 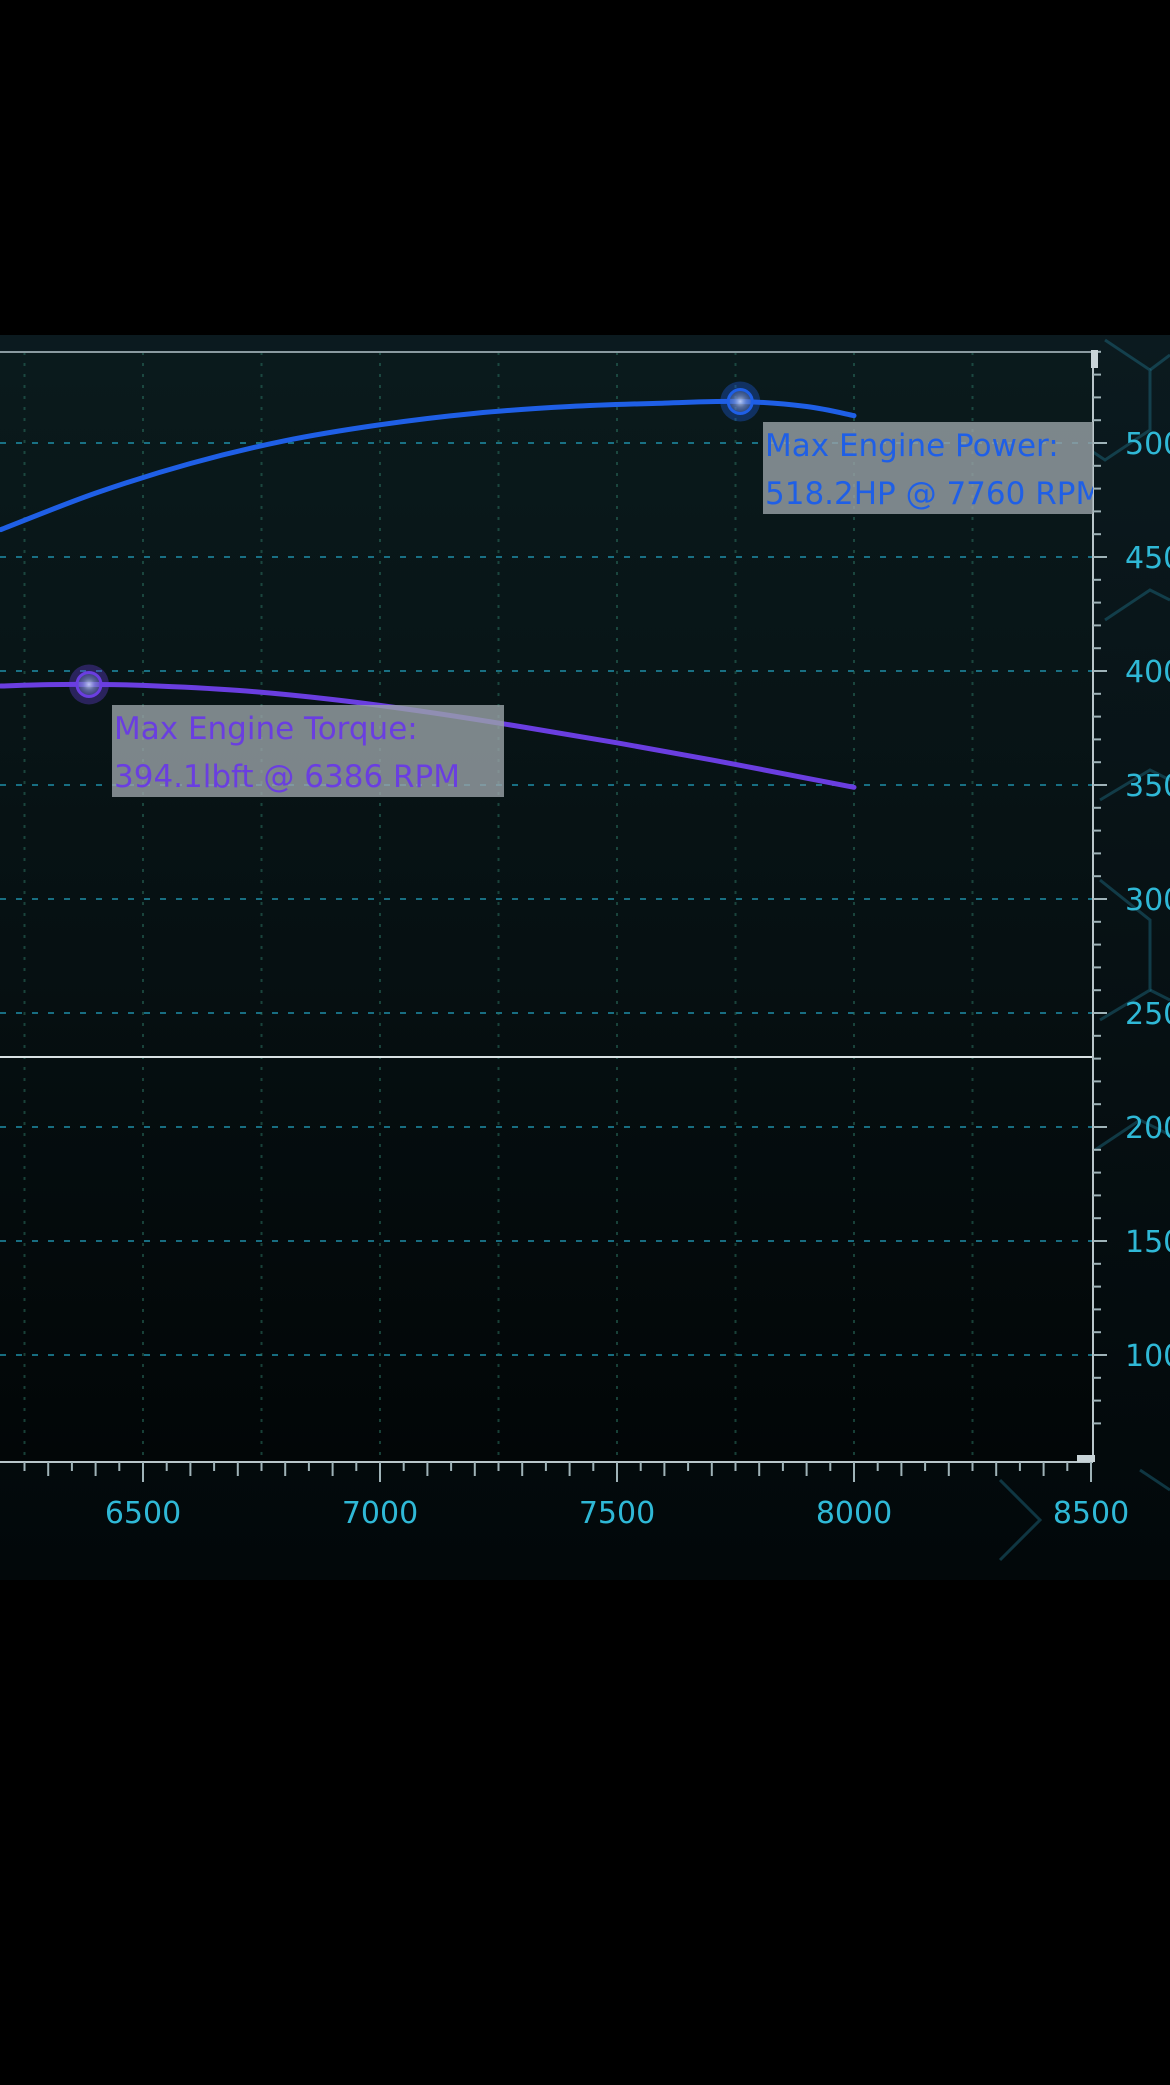 What do you see at coordinates (1094, 359) in the screenshot?
I see `axis-end-marker-top` at bounding box center [1094, 359].